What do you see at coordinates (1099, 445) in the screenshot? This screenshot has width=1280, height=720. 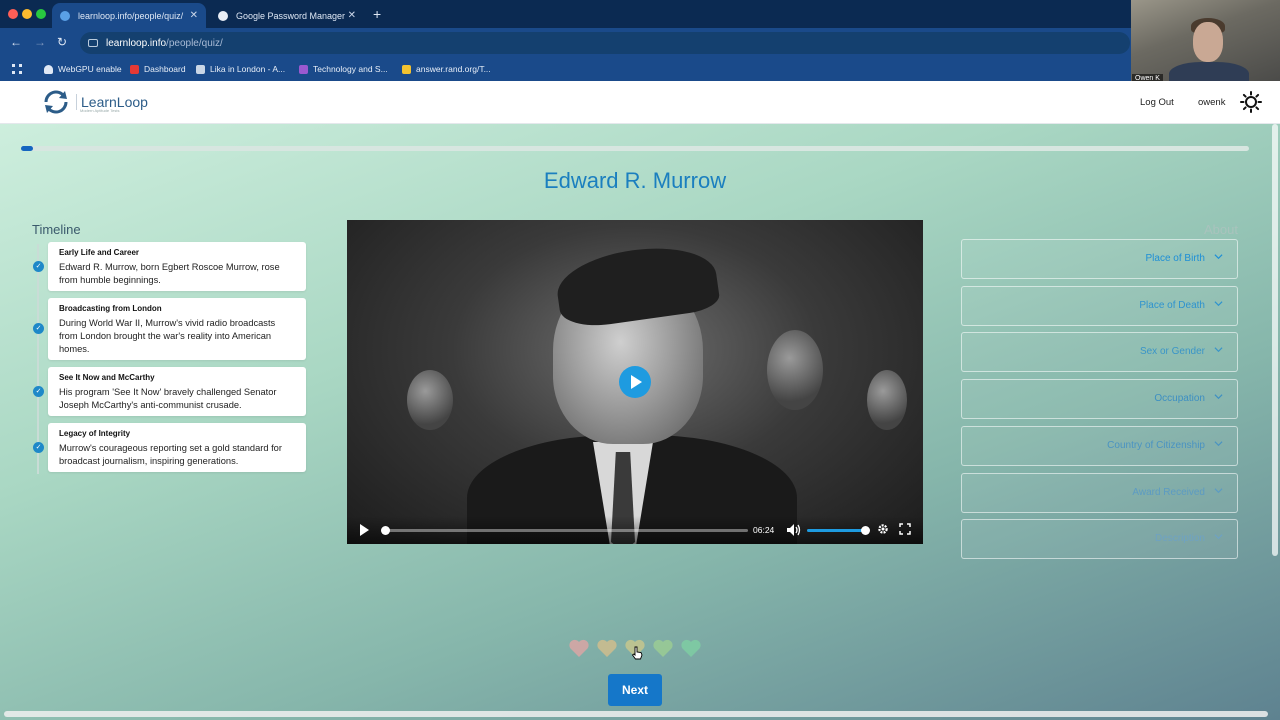 I see `about-accordion-item: Country of Citizenship` at bounding box center [1099, 445].